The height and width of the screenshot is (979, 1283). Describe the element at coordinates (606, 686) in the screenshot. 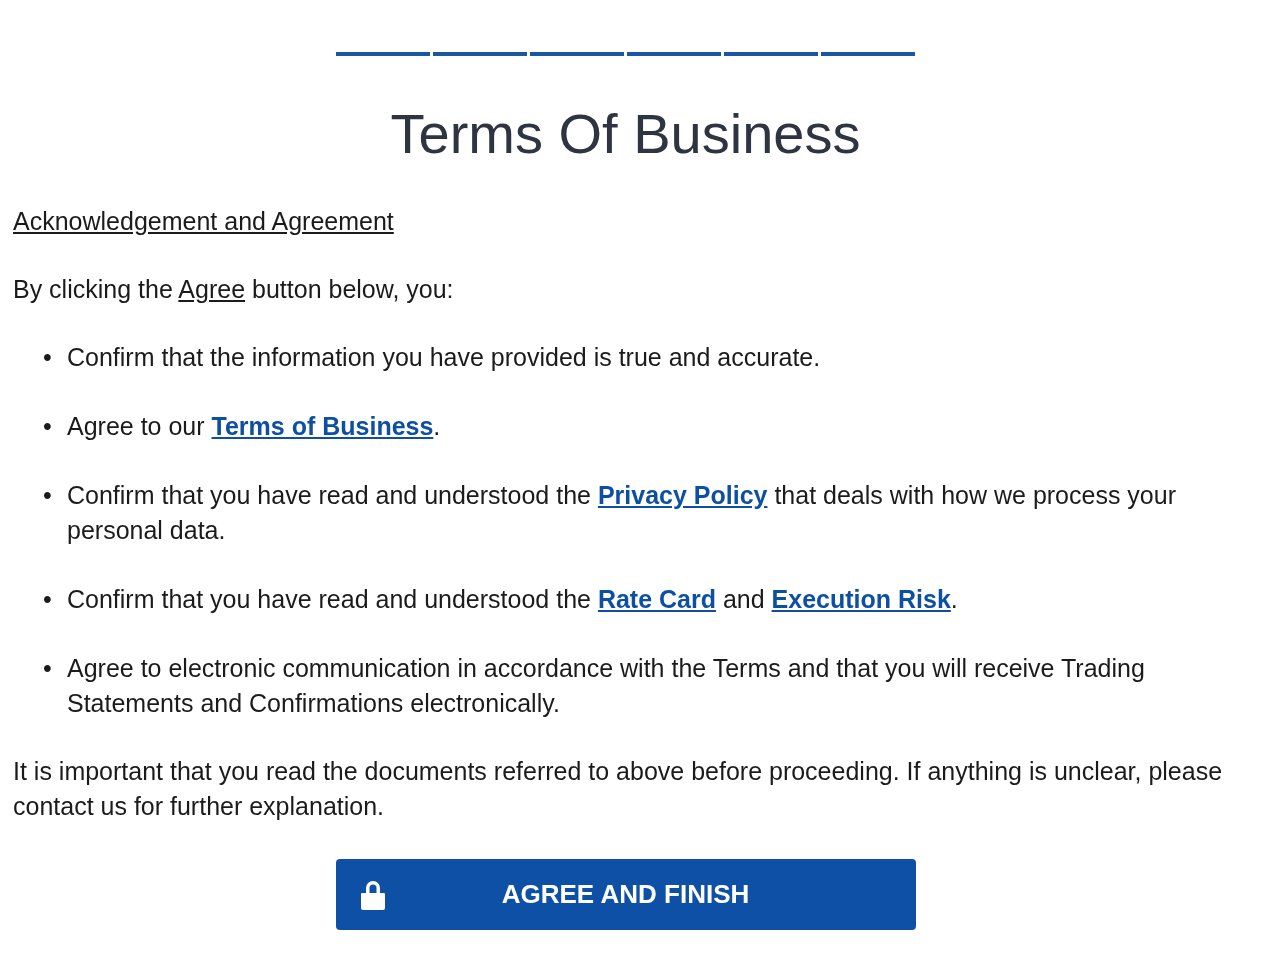

I see `list-item: Agree to electronic communication in accordance with the Terms and that you will receive Trading Statements and Confirmations electronically.` at that location.